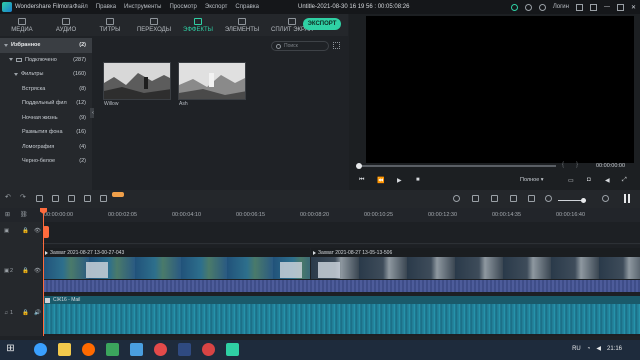 The width and height of the screenshot is (640, 360). What do you see at coordinates (593, 7) in the screenshot?
I see `notification-icon` at bounding box center [593, 7].